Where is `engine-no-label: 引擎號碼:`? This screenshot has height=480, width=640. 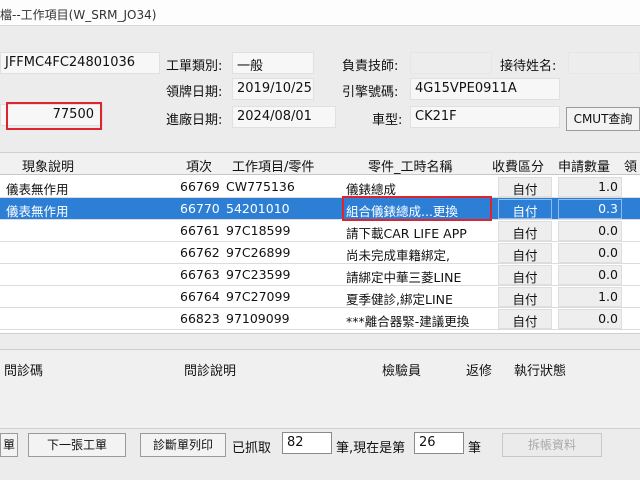
engine-no-label: 引擎號碼: is located at coordinates (370, 92).